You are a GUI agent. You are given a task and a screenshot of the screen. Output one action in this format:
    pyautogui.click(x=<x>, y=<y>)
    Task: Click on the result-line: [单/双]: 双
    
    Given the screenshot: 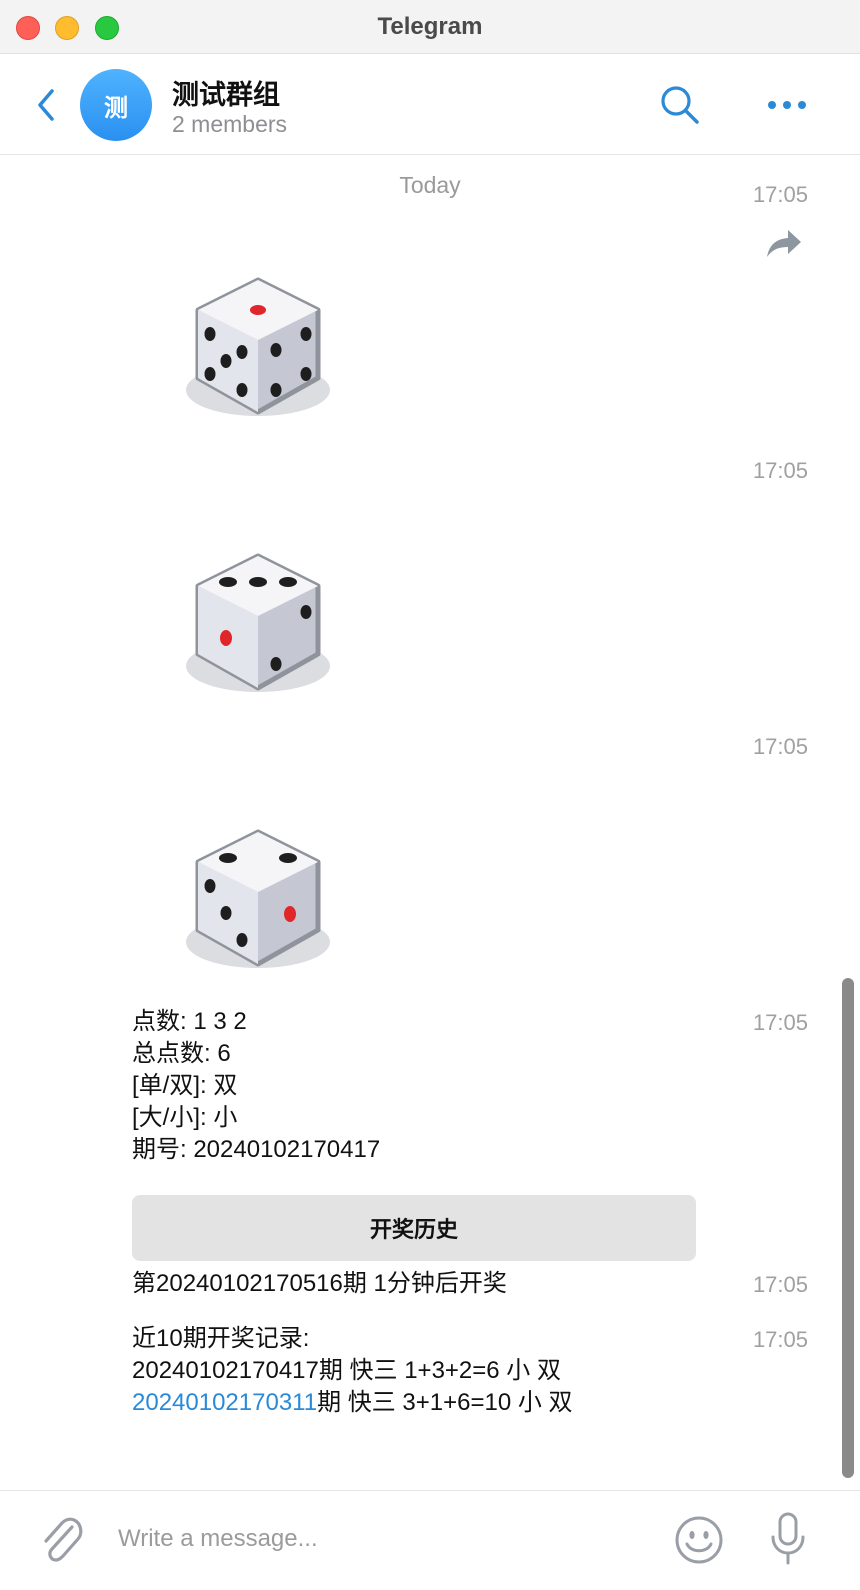 What is the action you would take?
    pyautogui.click(x=185, y=1085)
    